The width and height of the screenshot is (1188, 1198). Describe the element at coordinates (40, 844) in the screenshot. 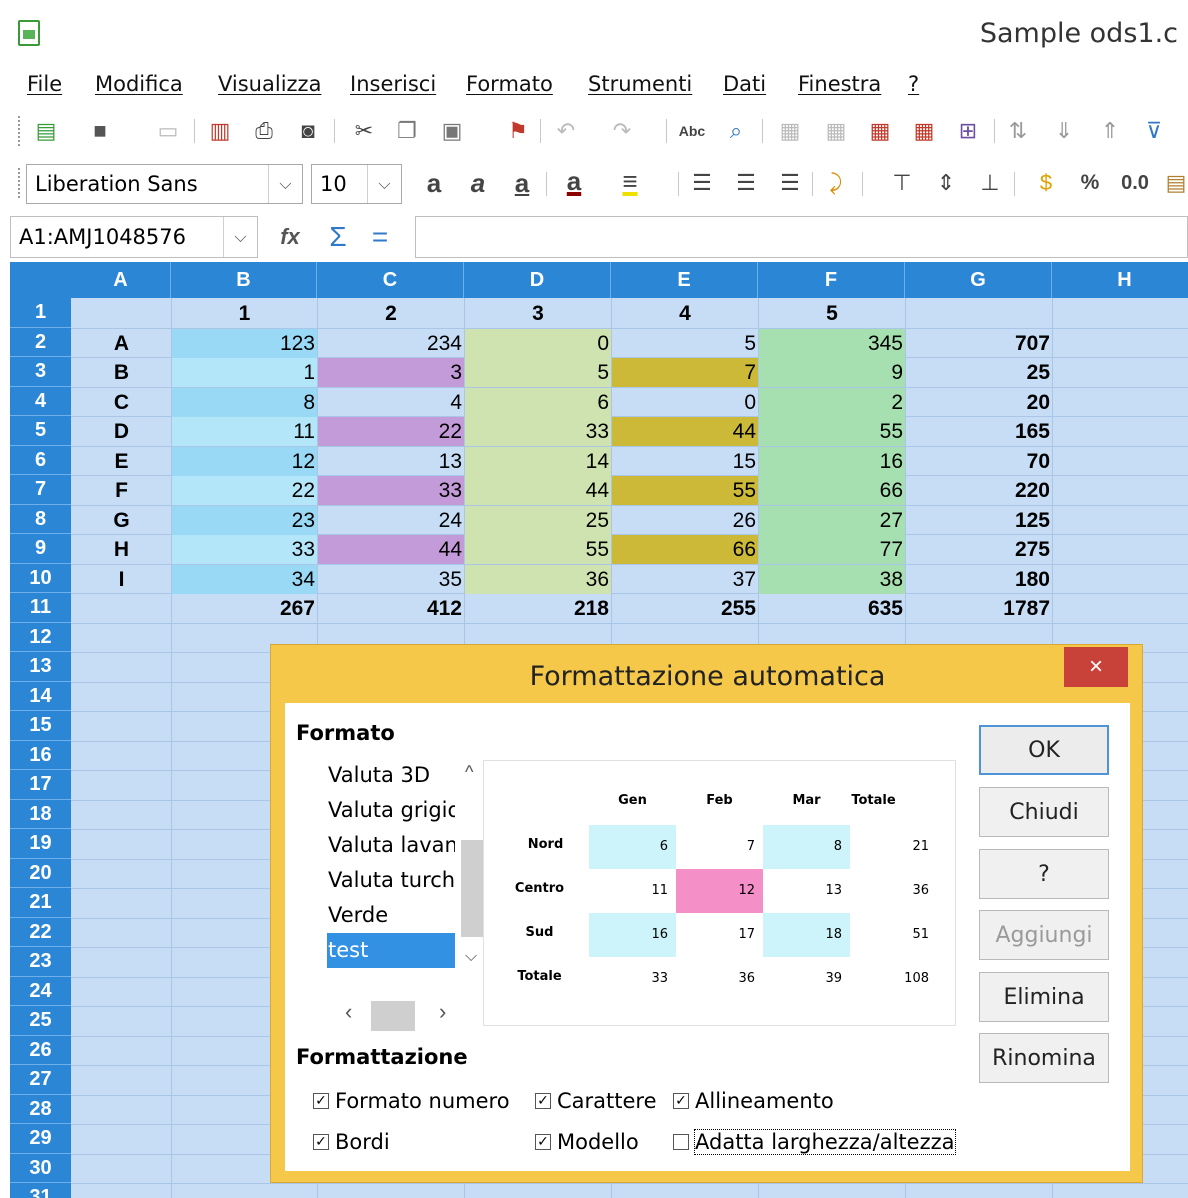

I see `row-header: 19` at that location.